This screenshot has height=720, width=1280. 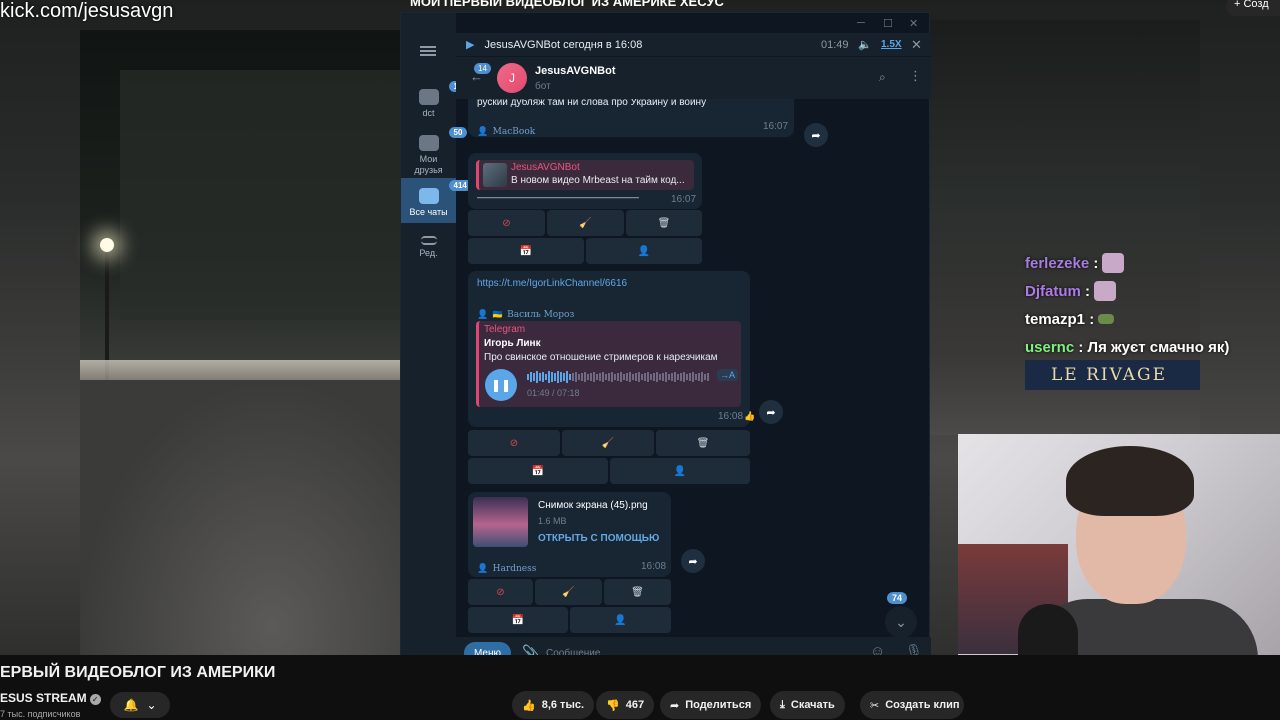 I want to click on folder-friends: 50 Мои друзья, so click(x=434, y=151).